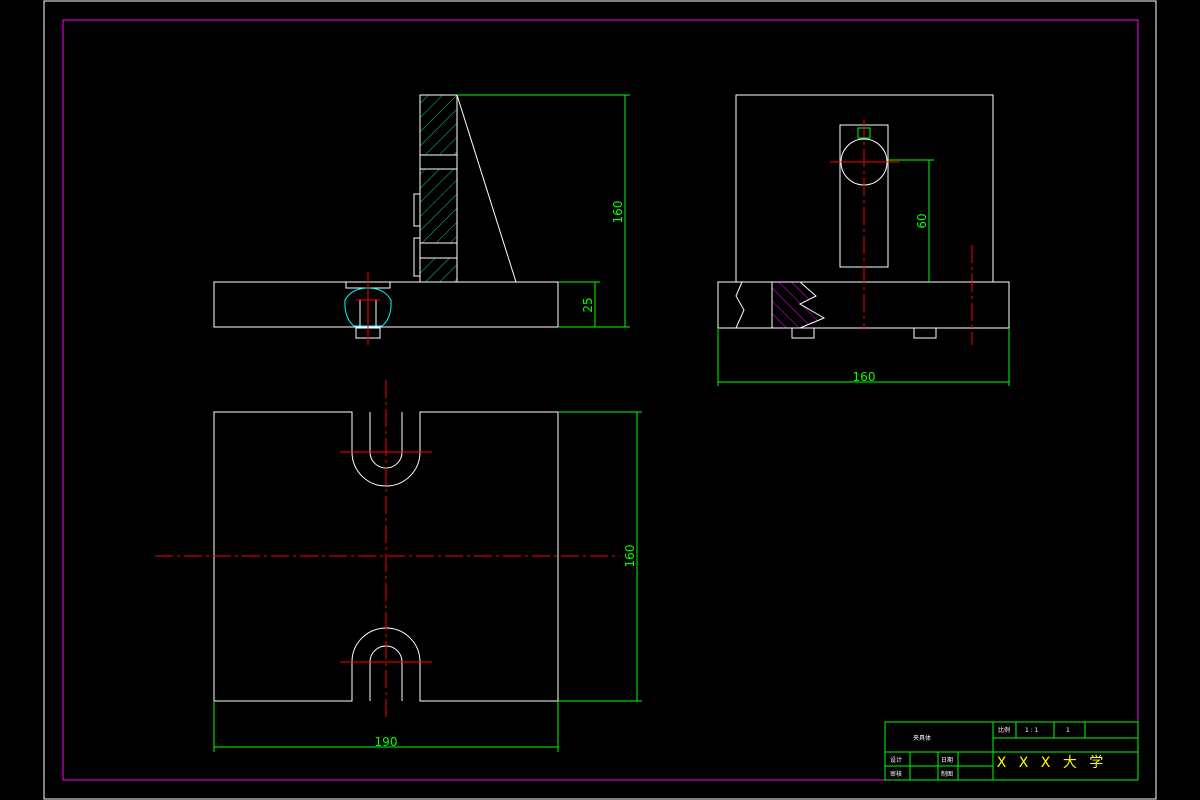 The height and width of the screenshot is (800, 1200). What do you see at coordinates (1052, 763) in the screenshot?
I see `tb-school: X X X 大 学` at bounding box center [1052, 763].